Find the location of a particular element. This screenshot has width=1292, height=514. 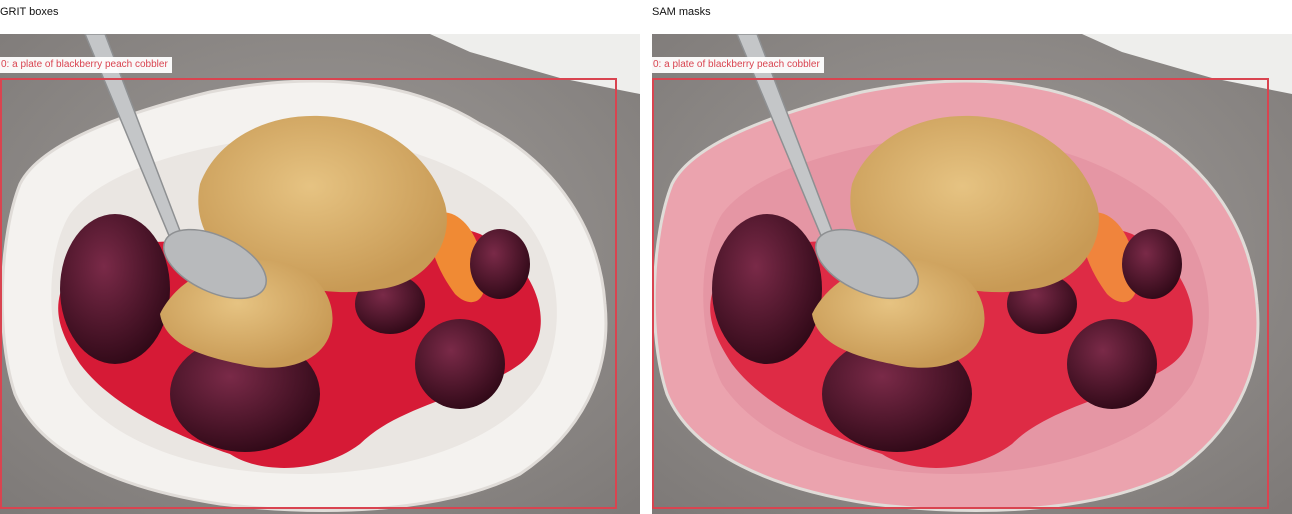

panel-title-sam: SAM masks is located at coordinates (681, 12).